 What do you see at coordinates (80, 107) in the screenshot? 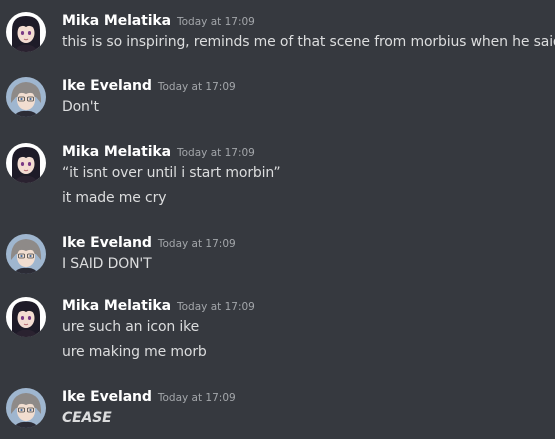
I see `message-text: Don't` at bounding box center [80, 107].